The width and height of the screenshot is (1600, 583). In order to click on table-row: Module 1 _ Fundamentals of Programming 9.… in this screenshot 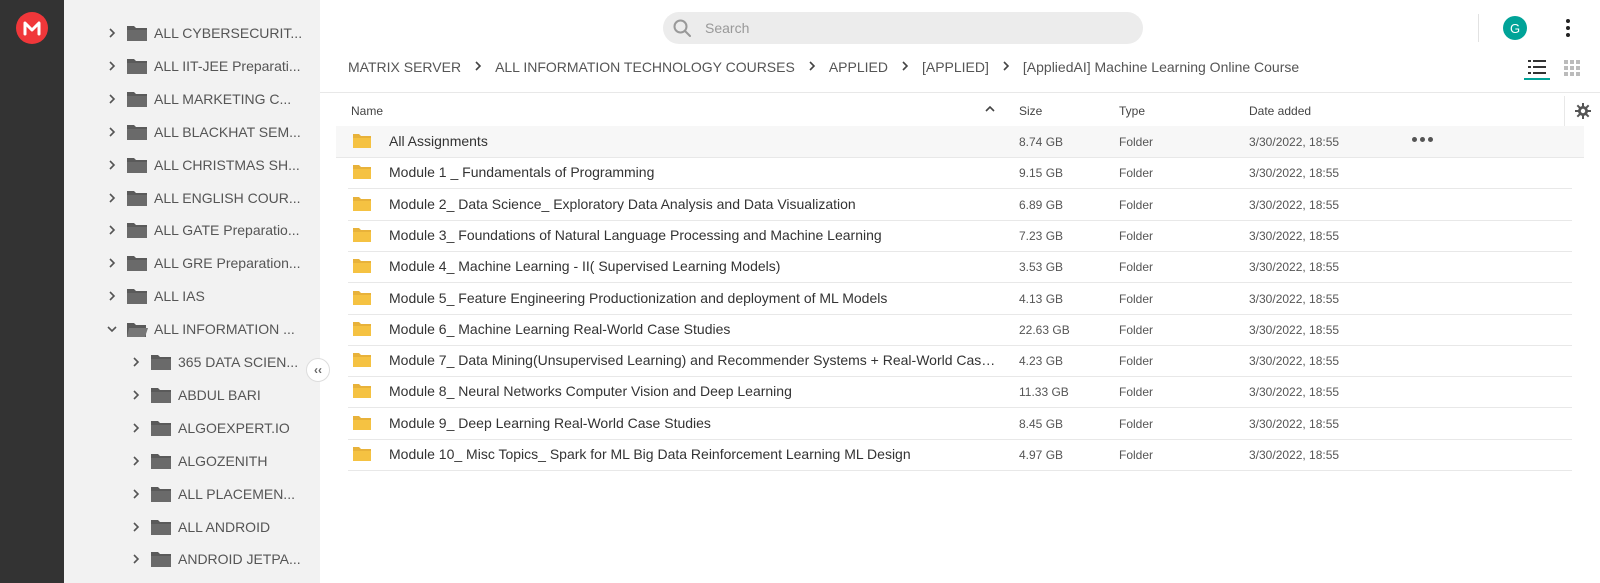, I will do `click(960, 173)`.